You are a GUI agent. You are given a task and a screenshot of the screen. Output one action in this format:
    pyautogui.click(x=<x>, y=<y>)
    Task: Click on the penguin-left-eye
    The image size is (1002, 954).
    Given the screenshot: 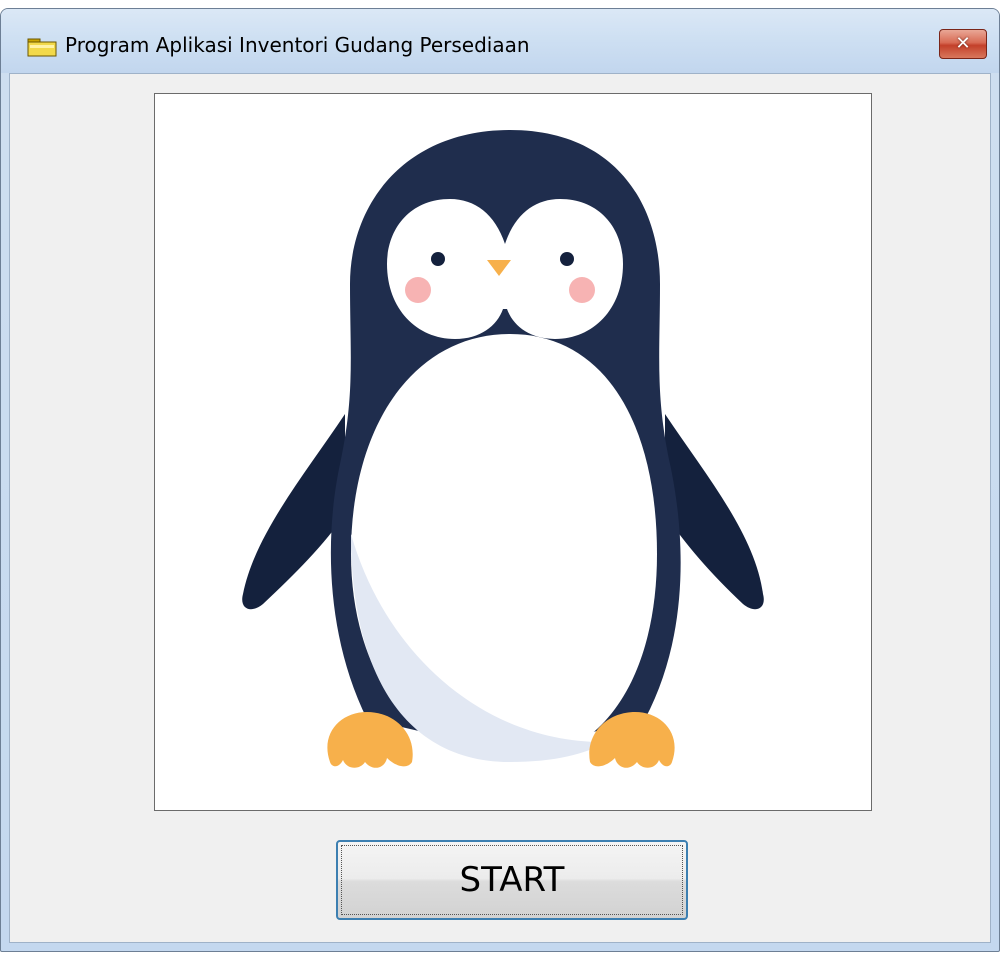 What is the action you would take?
    pyautogui.click(x=438, y=259)
    